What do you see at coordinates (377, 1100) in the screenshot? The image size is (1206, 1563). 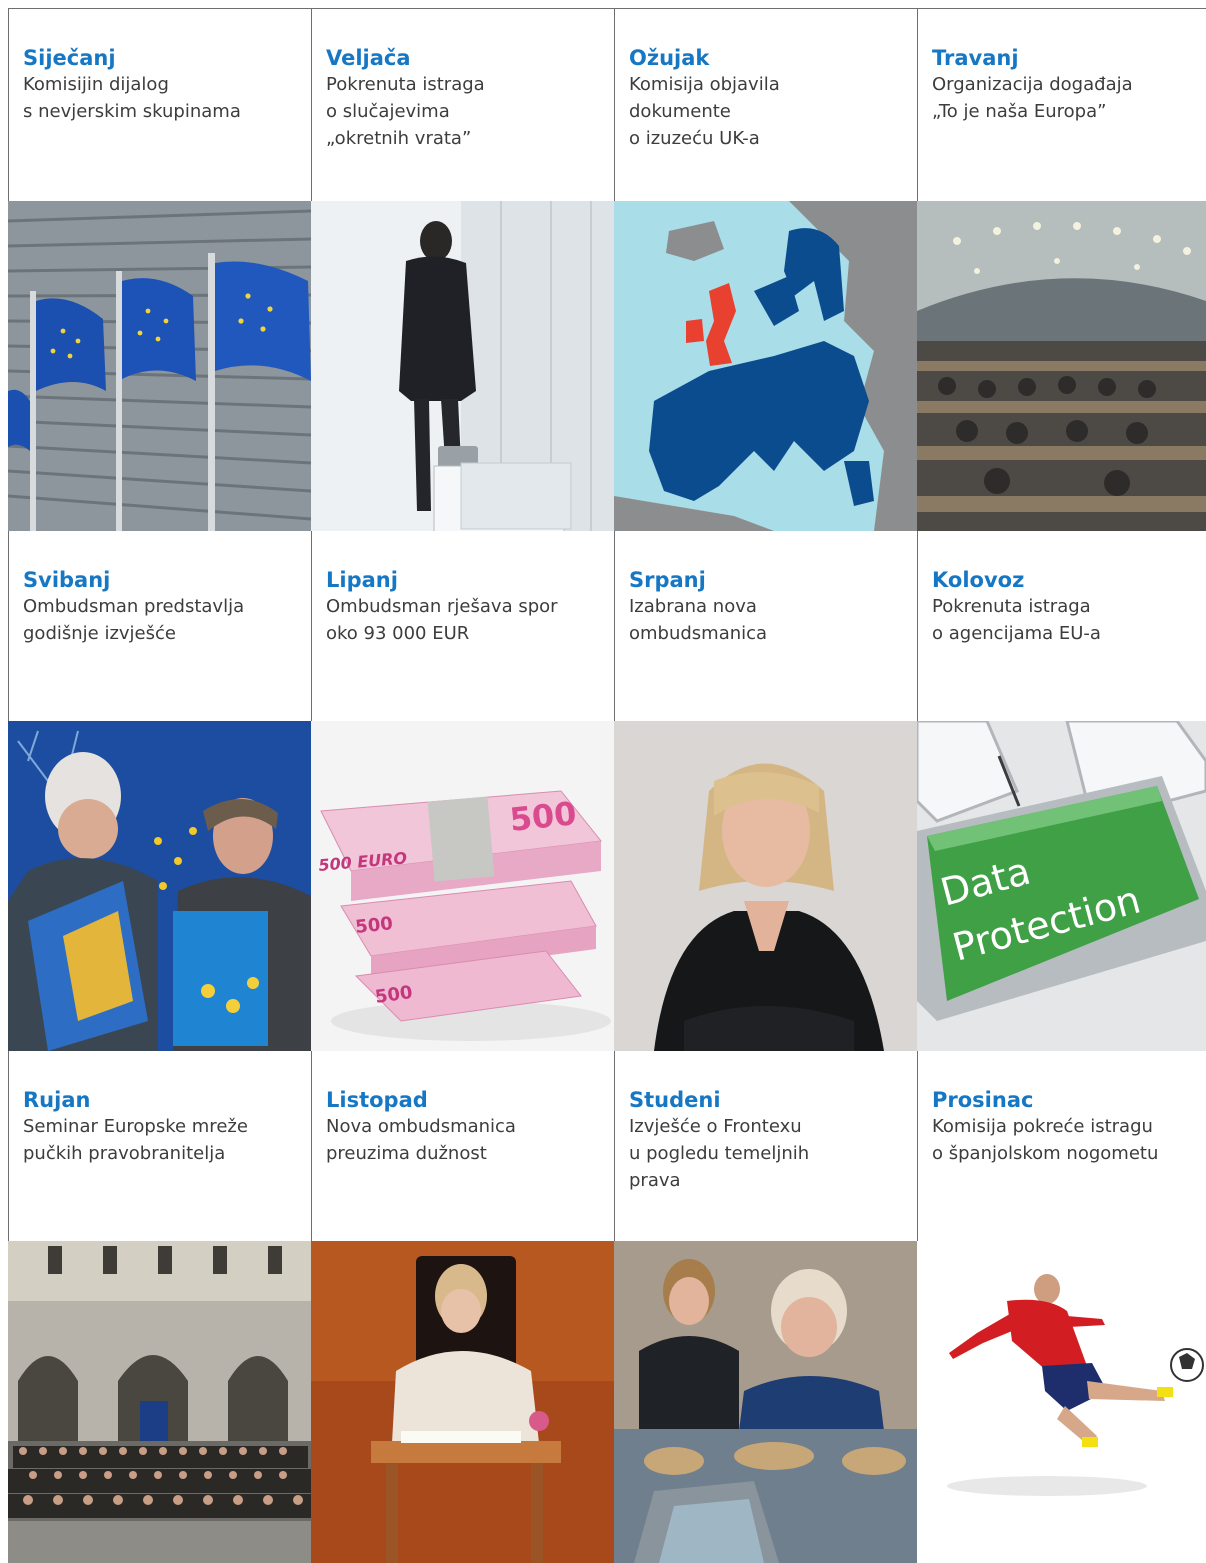 I see `month-title: Listopad` at bounding box center [377, 1100].